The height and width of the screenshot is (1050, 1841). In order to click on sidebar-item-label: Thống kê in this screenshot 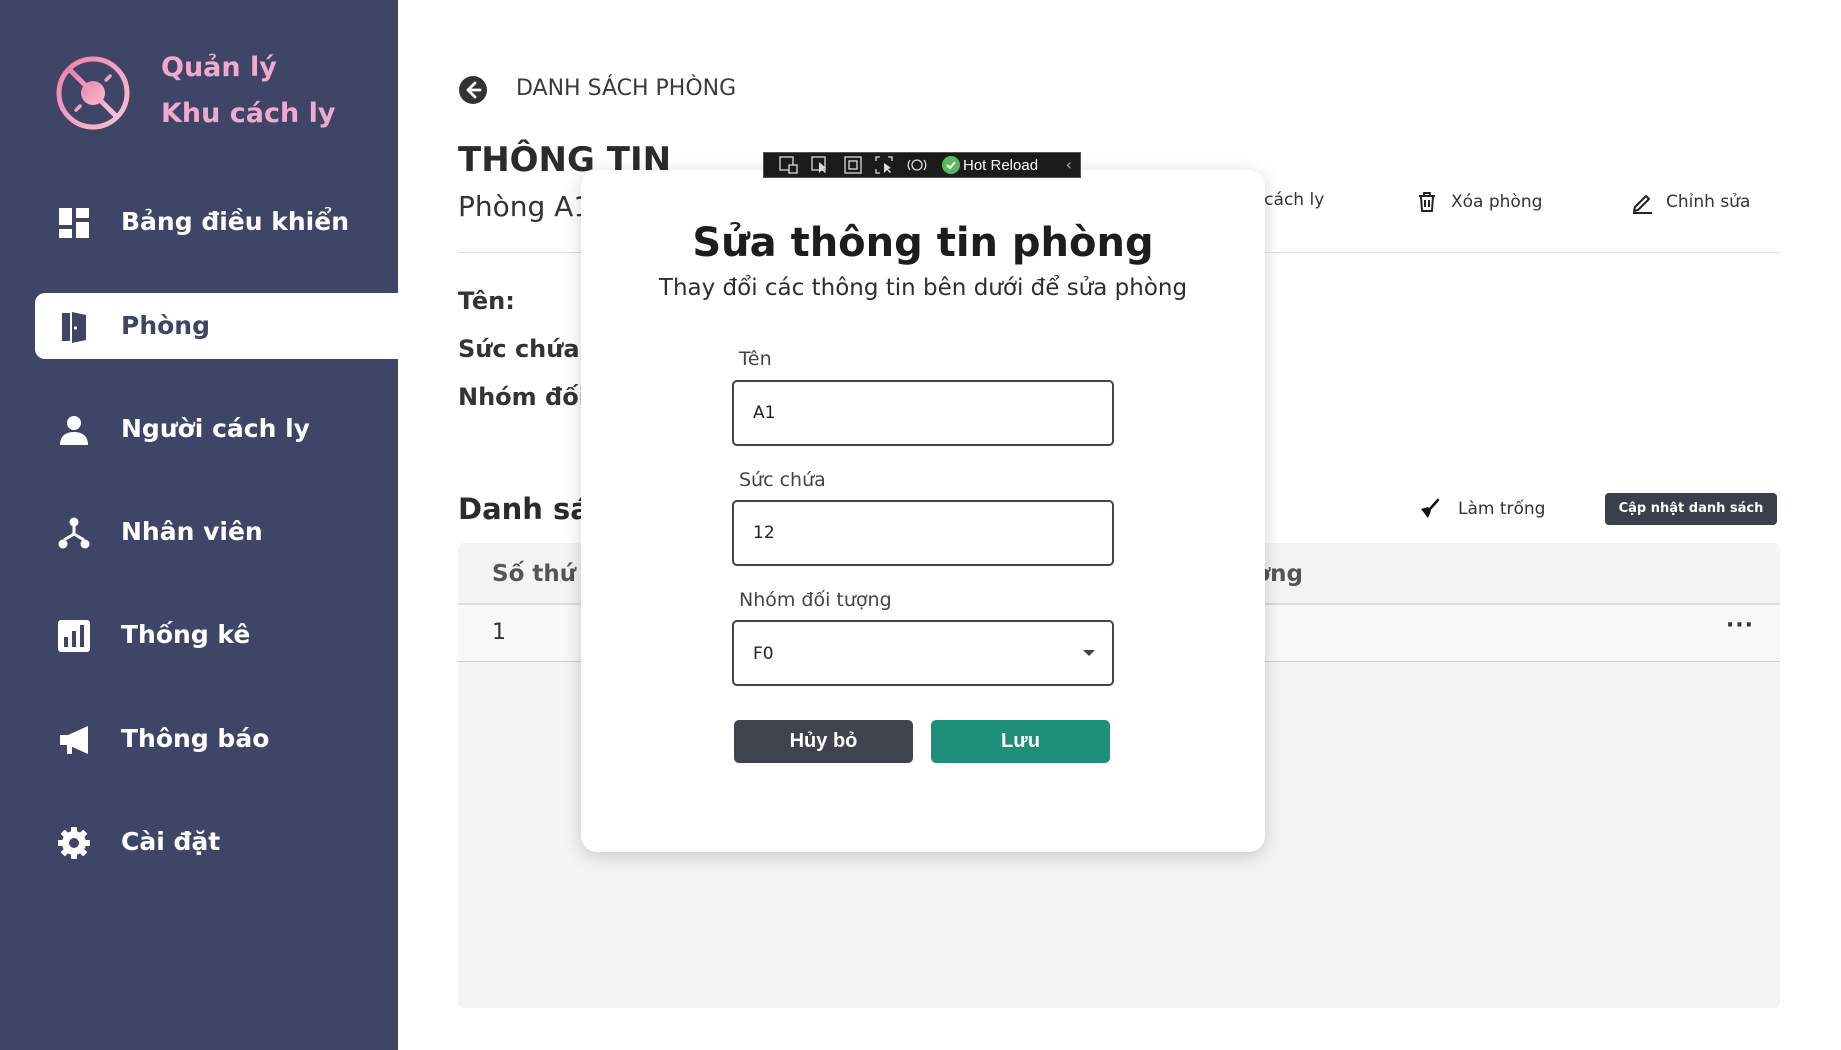, I will do `click(186, 634)`.